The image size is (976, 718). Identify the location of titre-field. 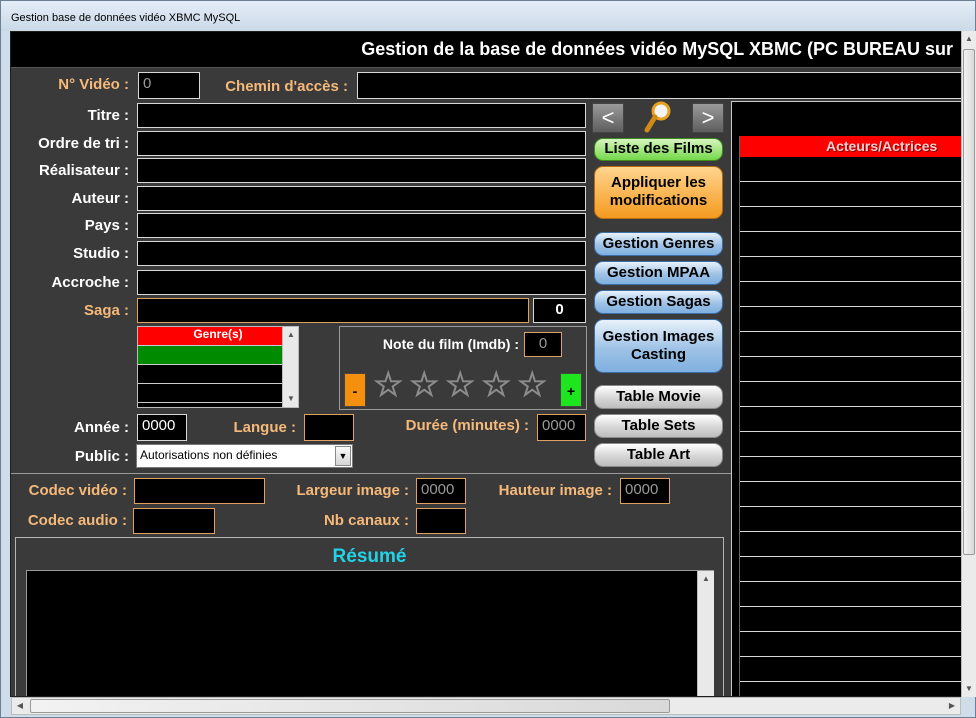
(361, 115).